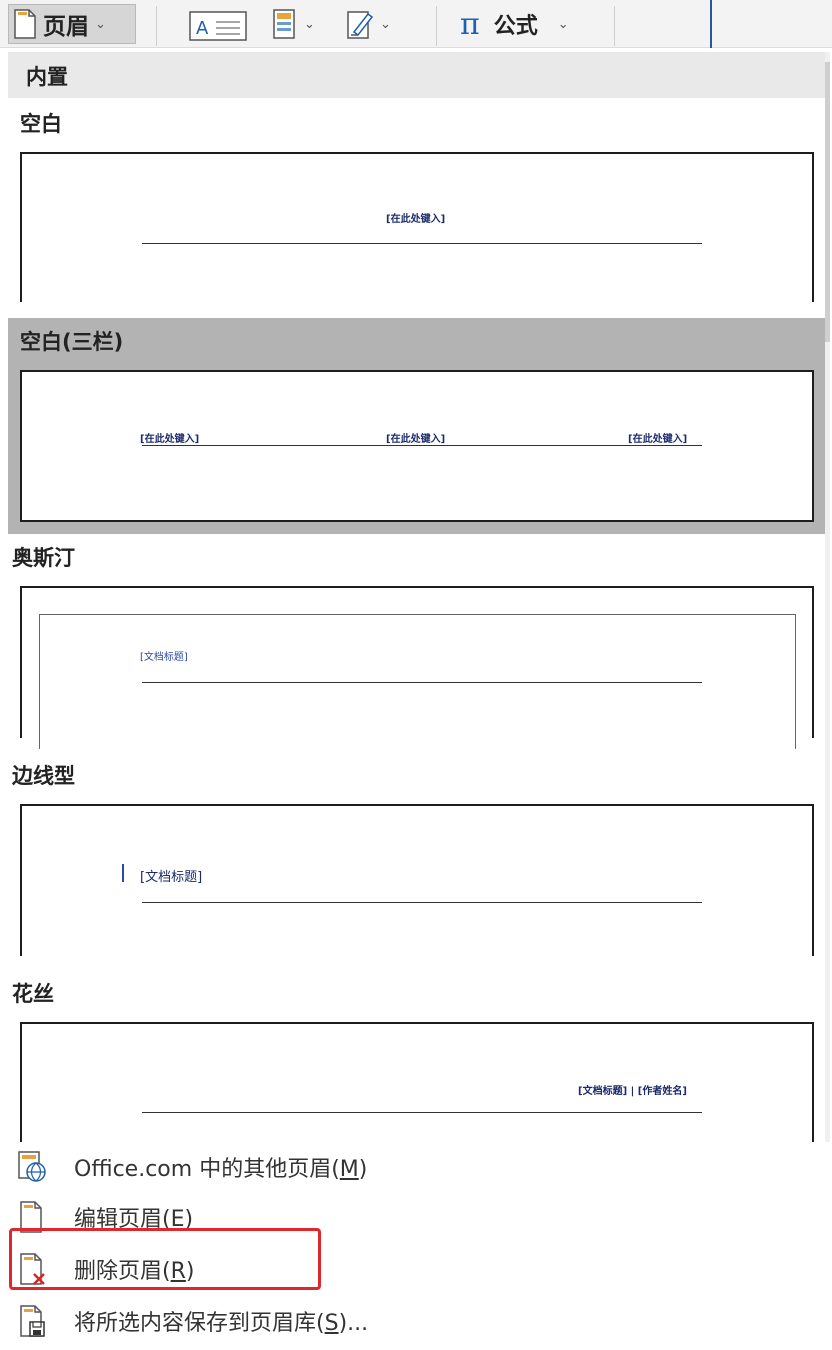 The width and height of the screenshot is (832, 1350). I want to click on menu-item-label: 删除页眉(R), so click(134, 1271).